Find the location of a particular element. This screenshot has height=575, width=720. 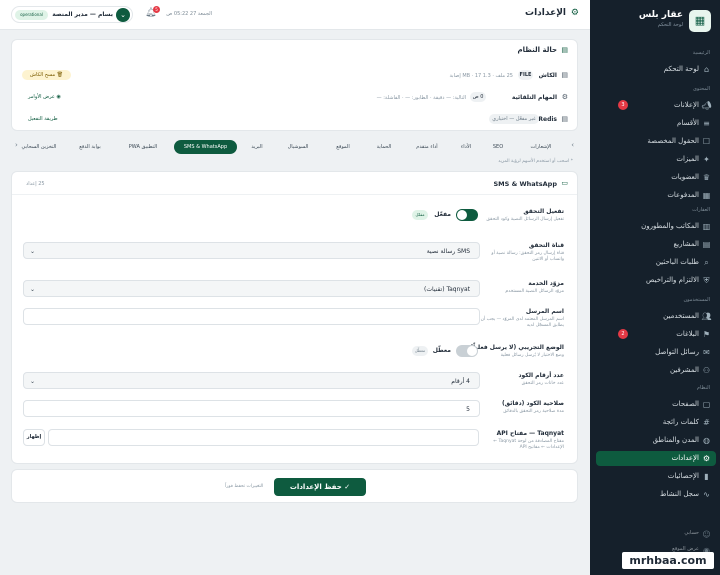

view-commands-button: ◉ عرض الأوامر is located at coordinates (44, 97).